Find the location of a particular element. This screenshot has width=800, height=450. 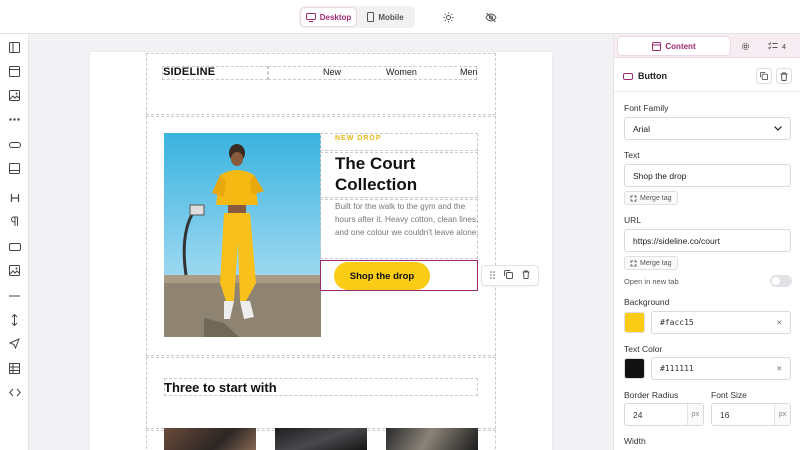

tab-content: Content is located at coordinates (674, 46).